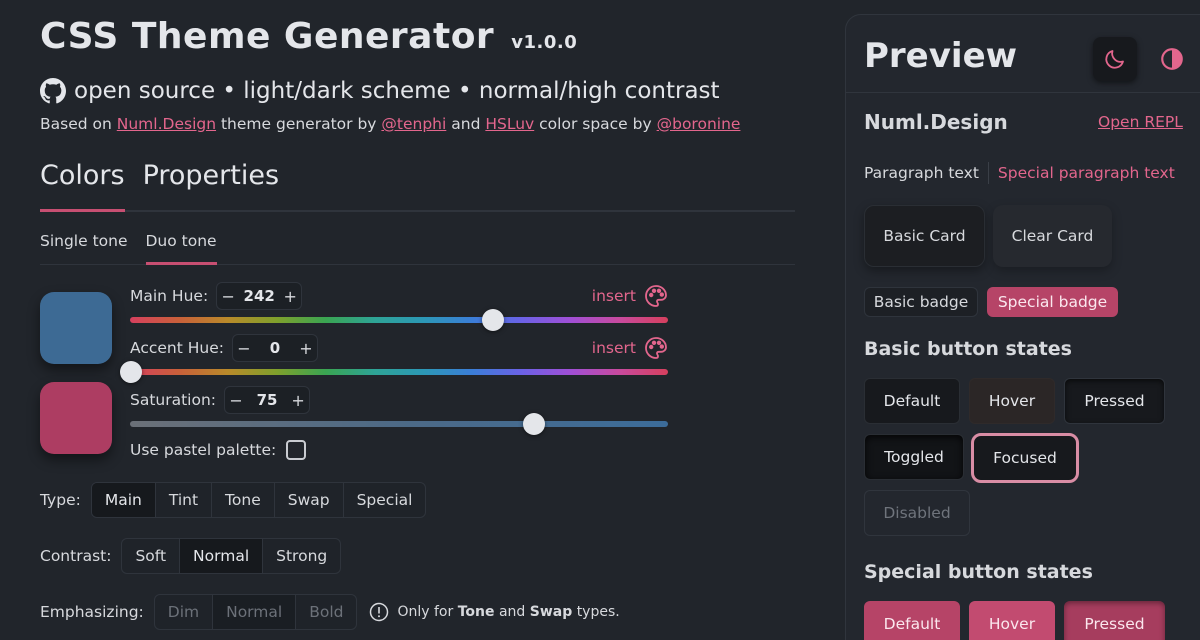  Describe the element at coordinates (255, 612) in the screenshot. I see `emphasizing-segmented-control: Dim Normal Bold` at that location.